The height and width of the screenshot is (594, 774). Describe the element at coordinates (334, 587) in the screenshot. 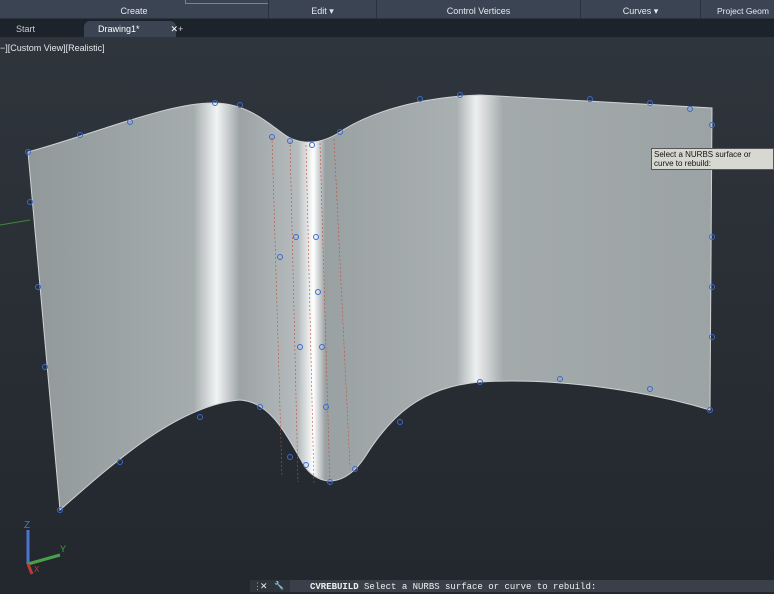

I see `command-name: CVREBUILD` at that location.